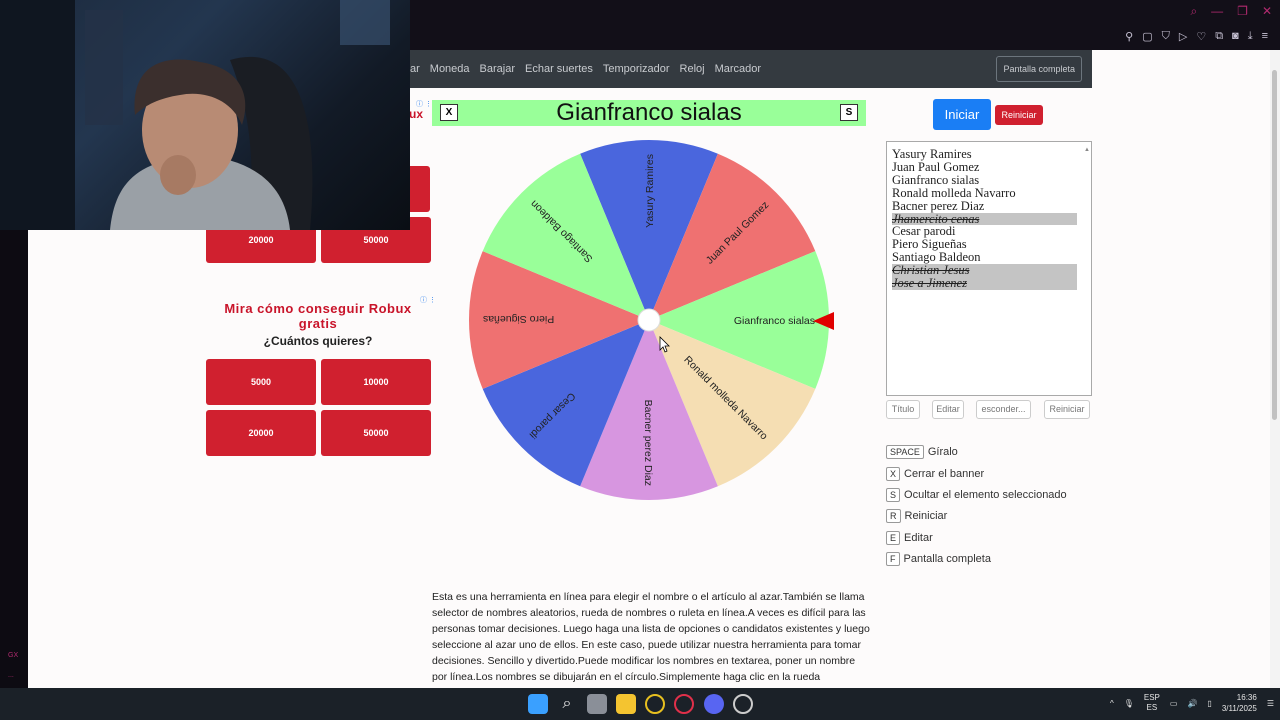 The image size is (1280, 720). What do you see at coordinates (1250, 36) in the screenshot?
I see `download-icon: ⤓` at bounding box center [1250, 36].